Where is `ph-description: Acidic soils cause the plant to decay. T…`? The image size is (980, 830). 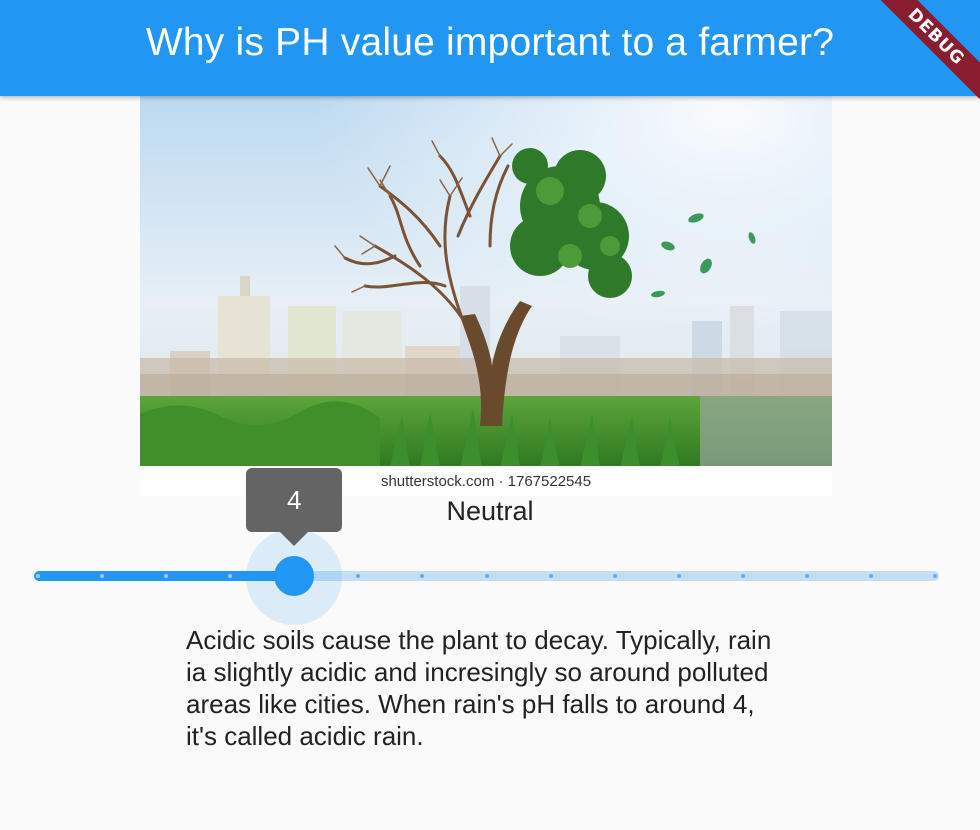
ph-description: Acidic soils cause the plant to decay. T… is located at coordinates (479, 688).